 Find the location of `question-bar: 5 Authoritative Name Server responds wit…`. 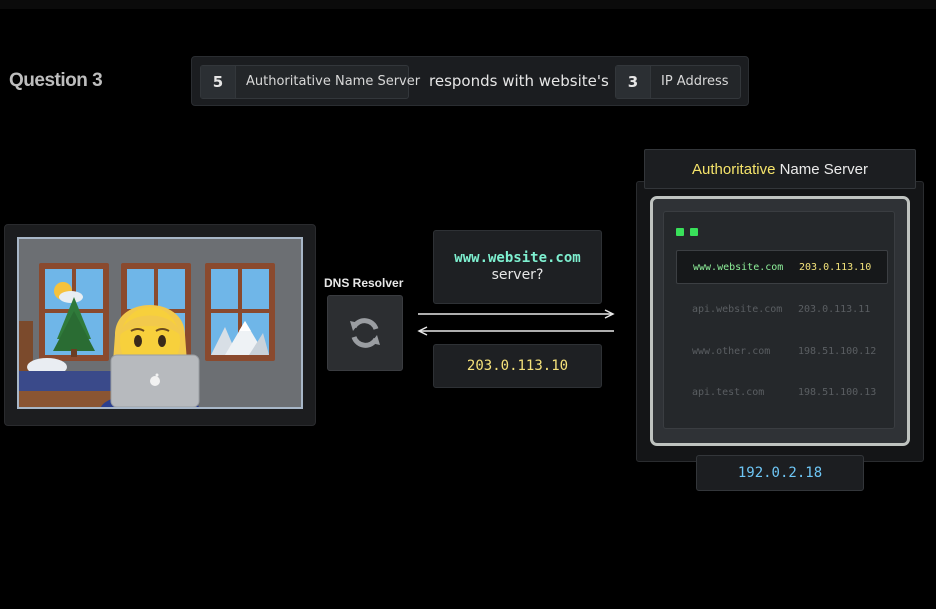

question-bar: 5 Authoritative Name Server responds wit… is located at coordinates (470, 81).